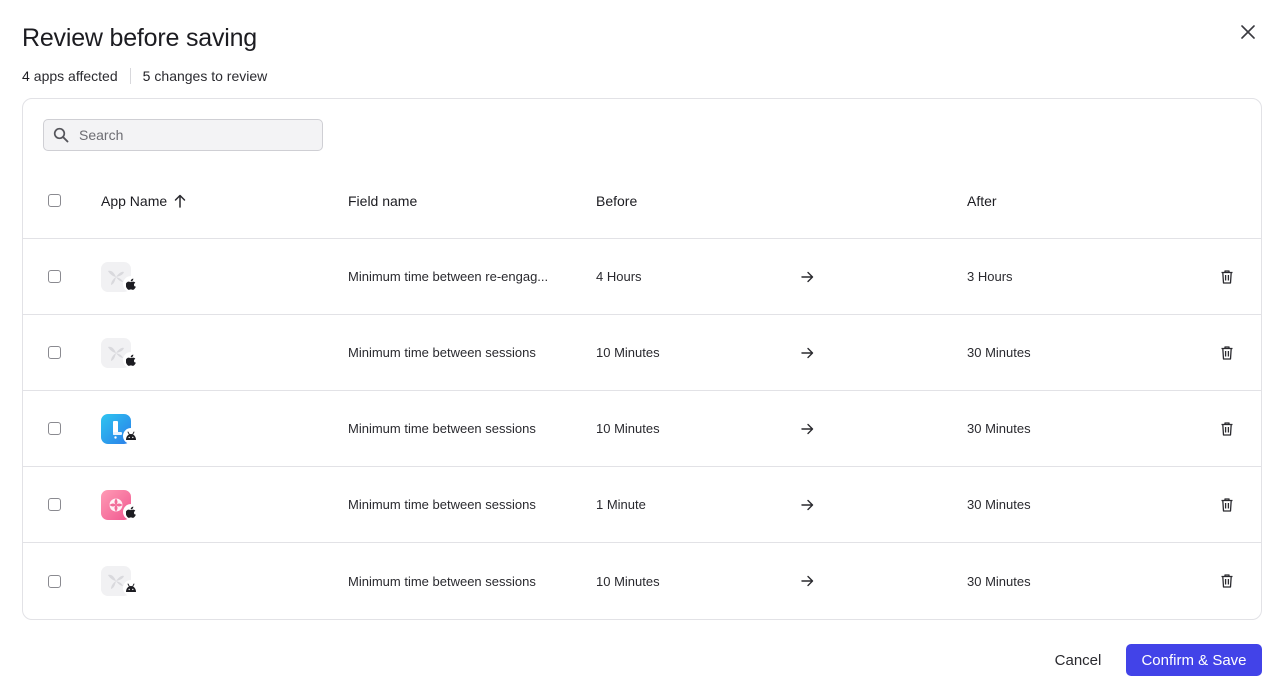  I want to click on select-all-cell, so click(54, 200).